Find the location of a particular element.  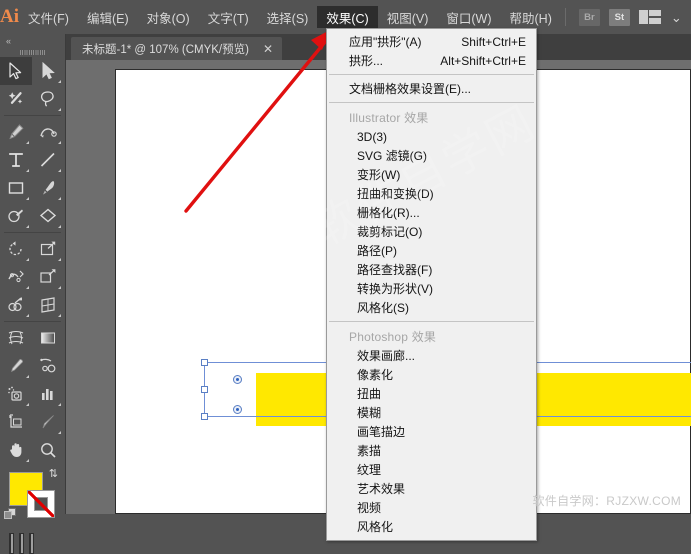

menu-1: 文件(F) is located at coordinates (48, 17).